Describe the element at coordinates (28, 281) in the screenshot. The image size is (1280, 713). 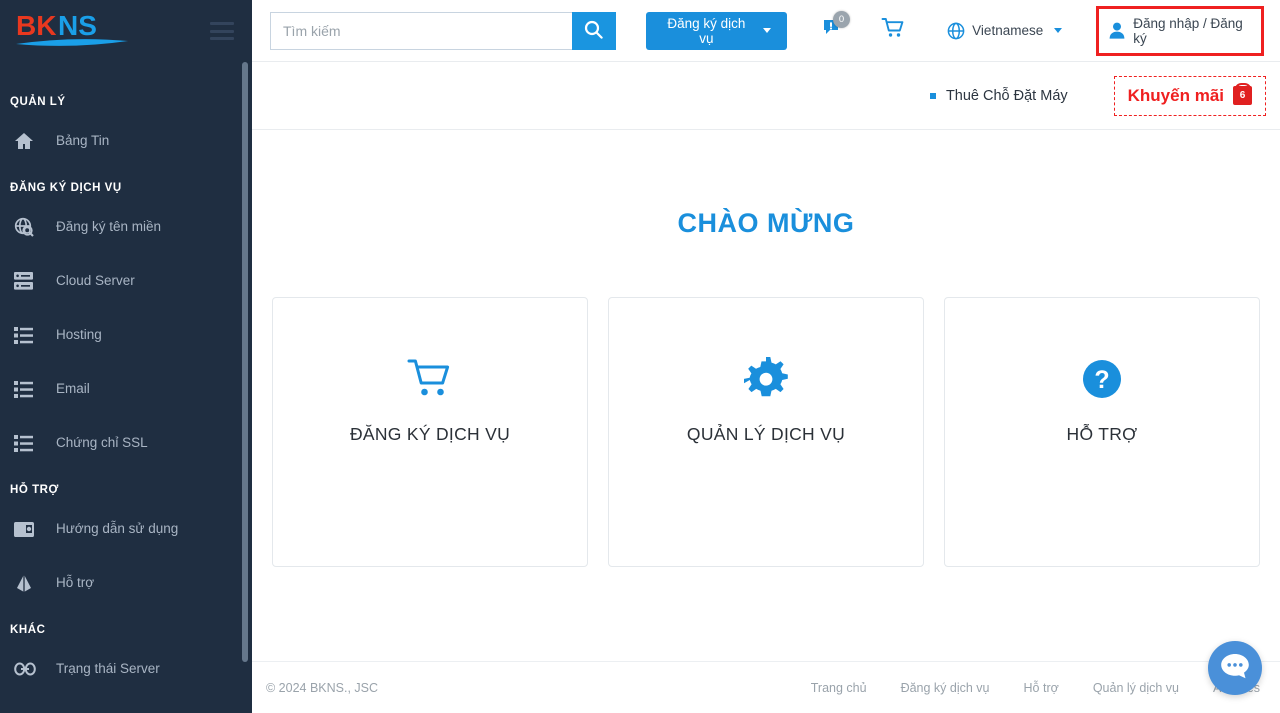
I see `server-icon` at that location.